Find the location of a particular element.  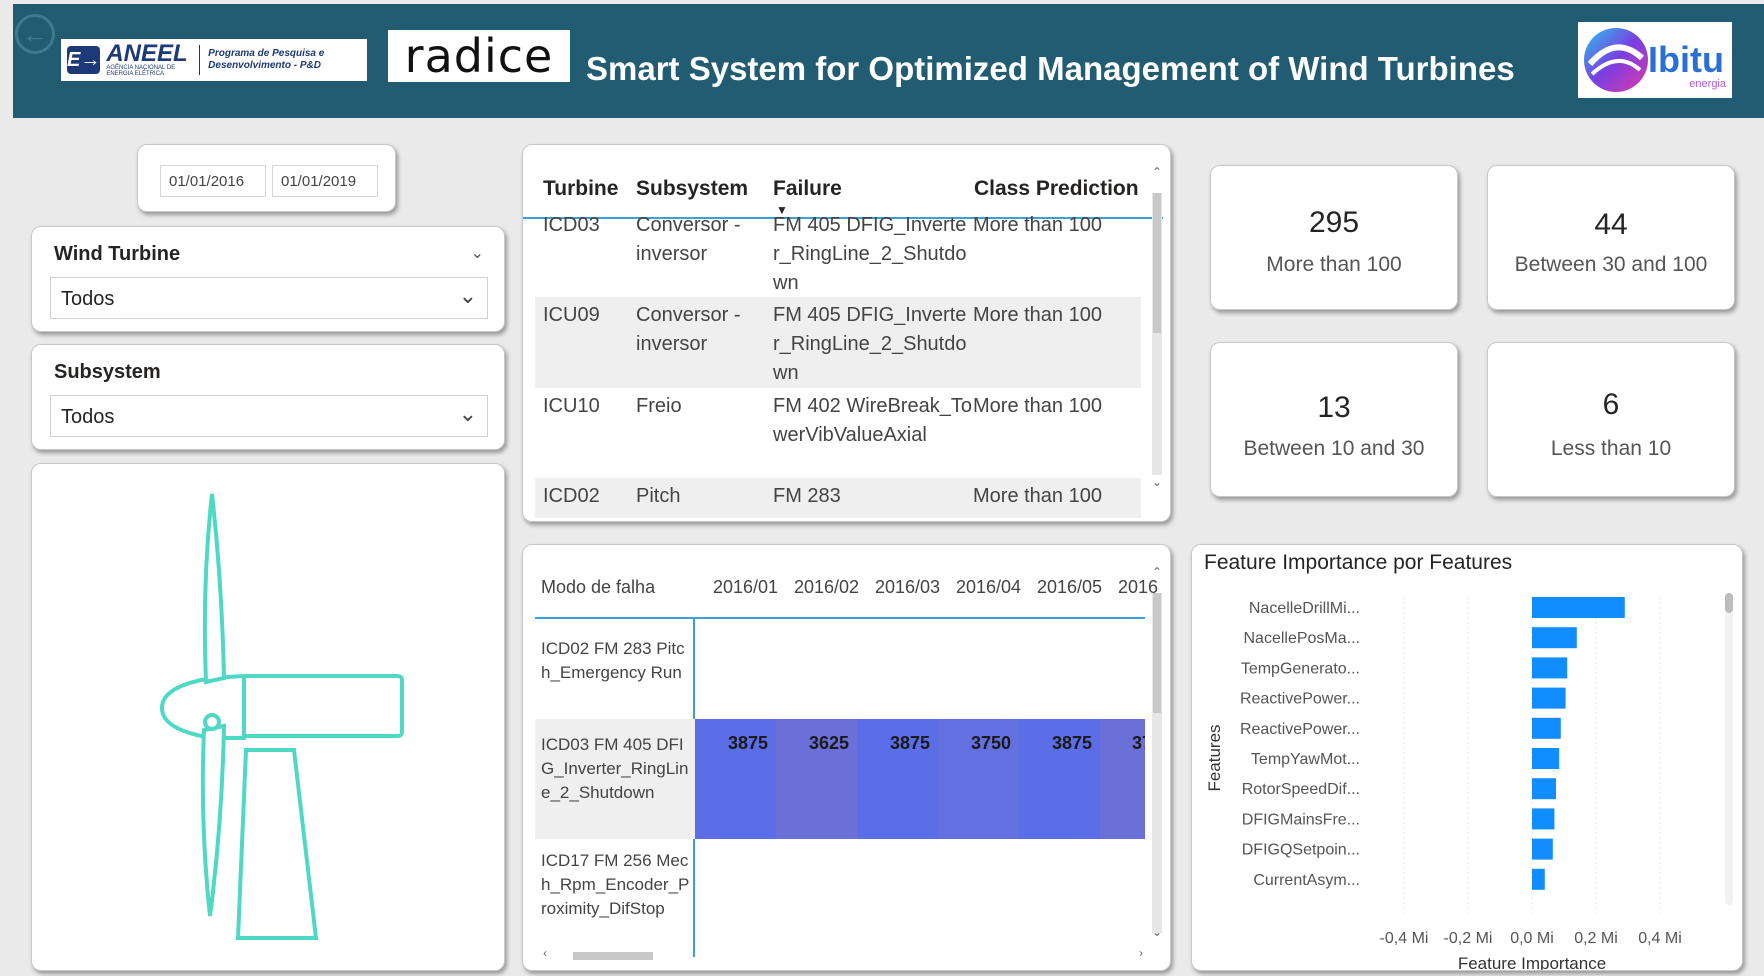

x-axis-title: Feature Importance is located at coordinates (1532, 962).